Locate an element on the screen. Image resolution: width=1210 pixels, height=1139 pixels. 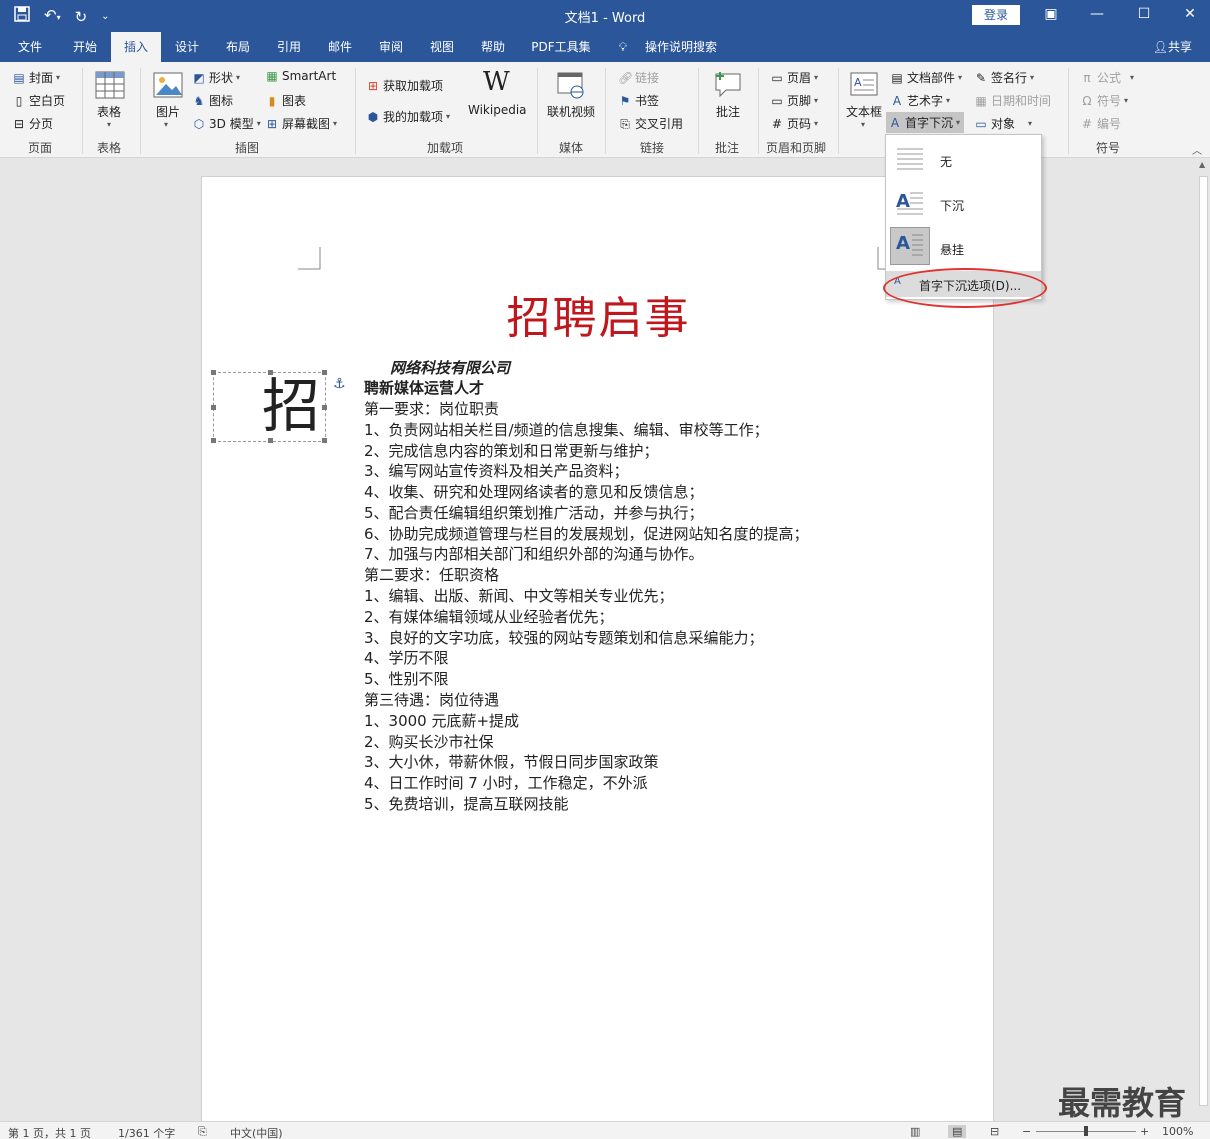
login-button: 登录 is located at coordinates (996, 15).